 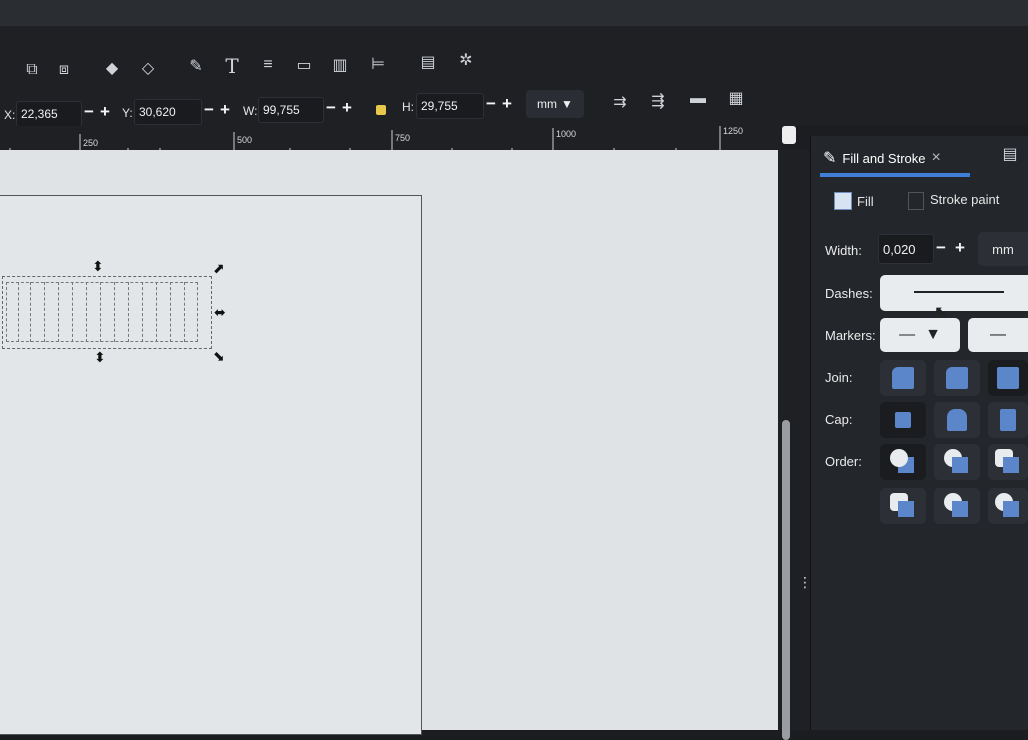 I want to click on commands-toolbar: ⧉ ⧈ ◆ ◇ ✎ T ≡ ▭ ▥ ⊨ ▤ ✲, so click(x=514, y=56).